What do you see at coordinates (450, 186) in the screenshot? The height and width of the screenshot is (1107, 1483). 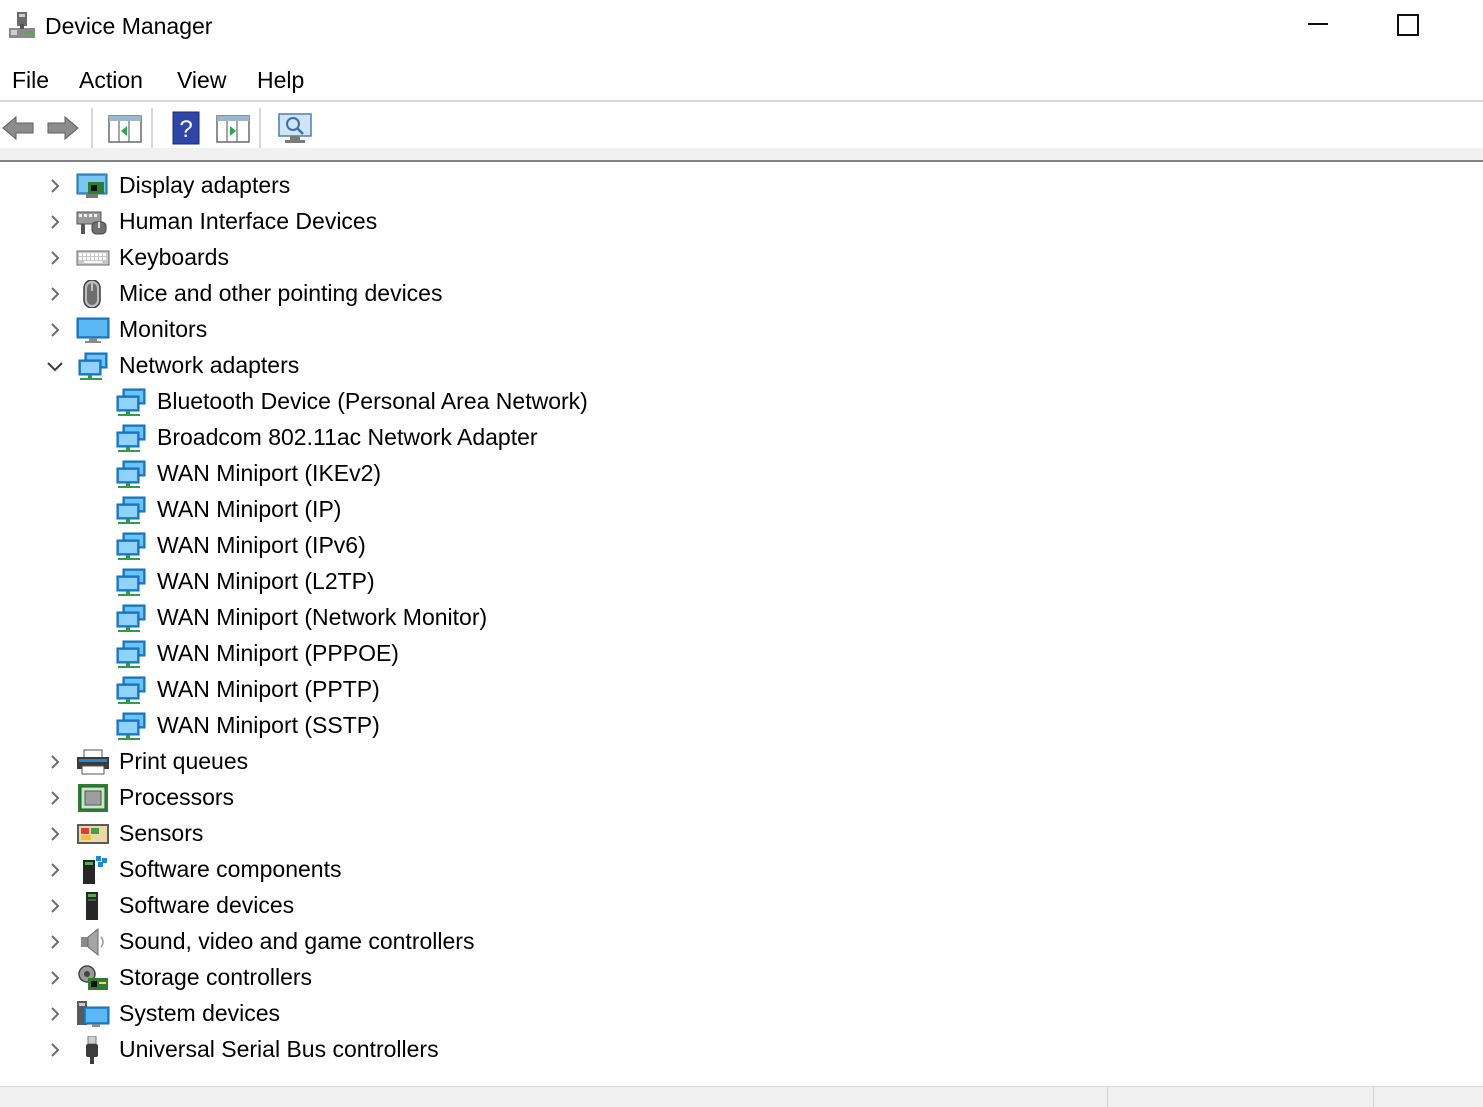 I see `tree-node-display-adapters: Display adapters` at bounding box center [450, 186].